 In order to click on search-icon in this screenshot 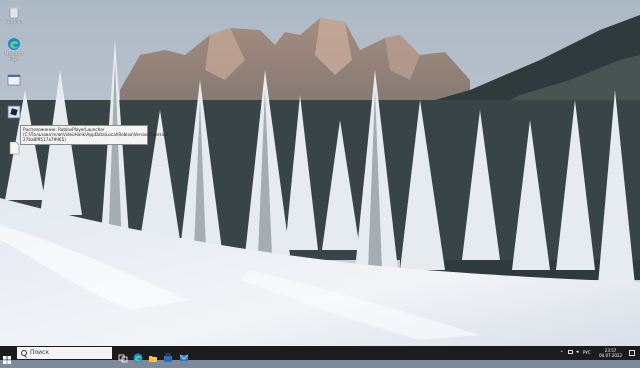, I will do `click(24, 353)`.